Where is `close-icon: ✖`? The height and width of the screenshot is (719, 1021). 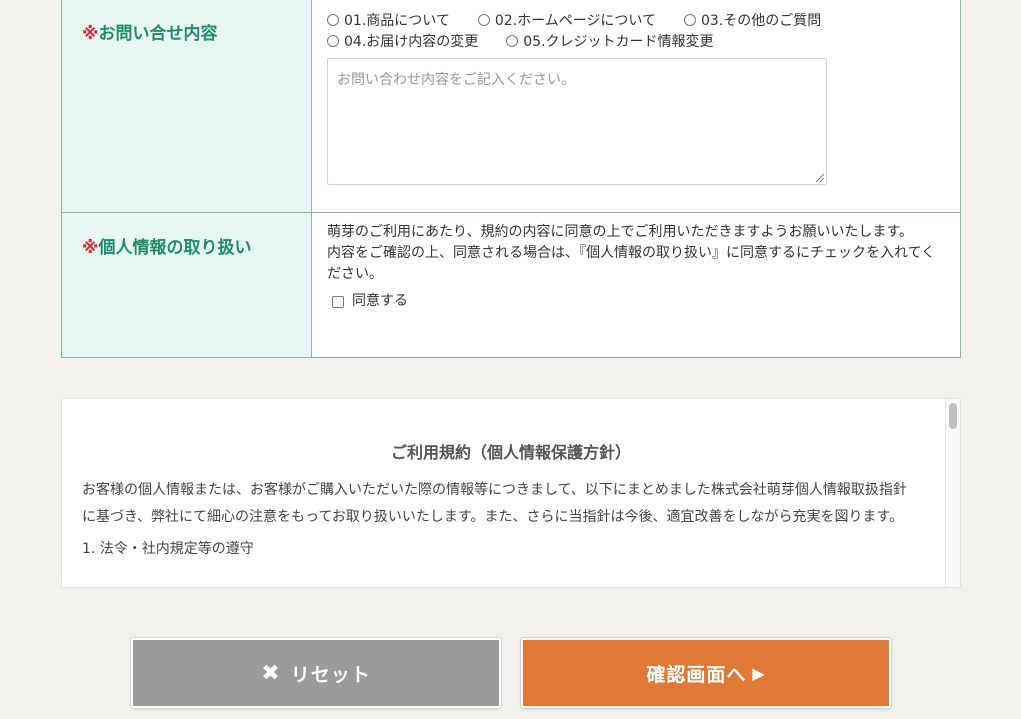
close-icon: ✖ is located at coordinates (271, 673).